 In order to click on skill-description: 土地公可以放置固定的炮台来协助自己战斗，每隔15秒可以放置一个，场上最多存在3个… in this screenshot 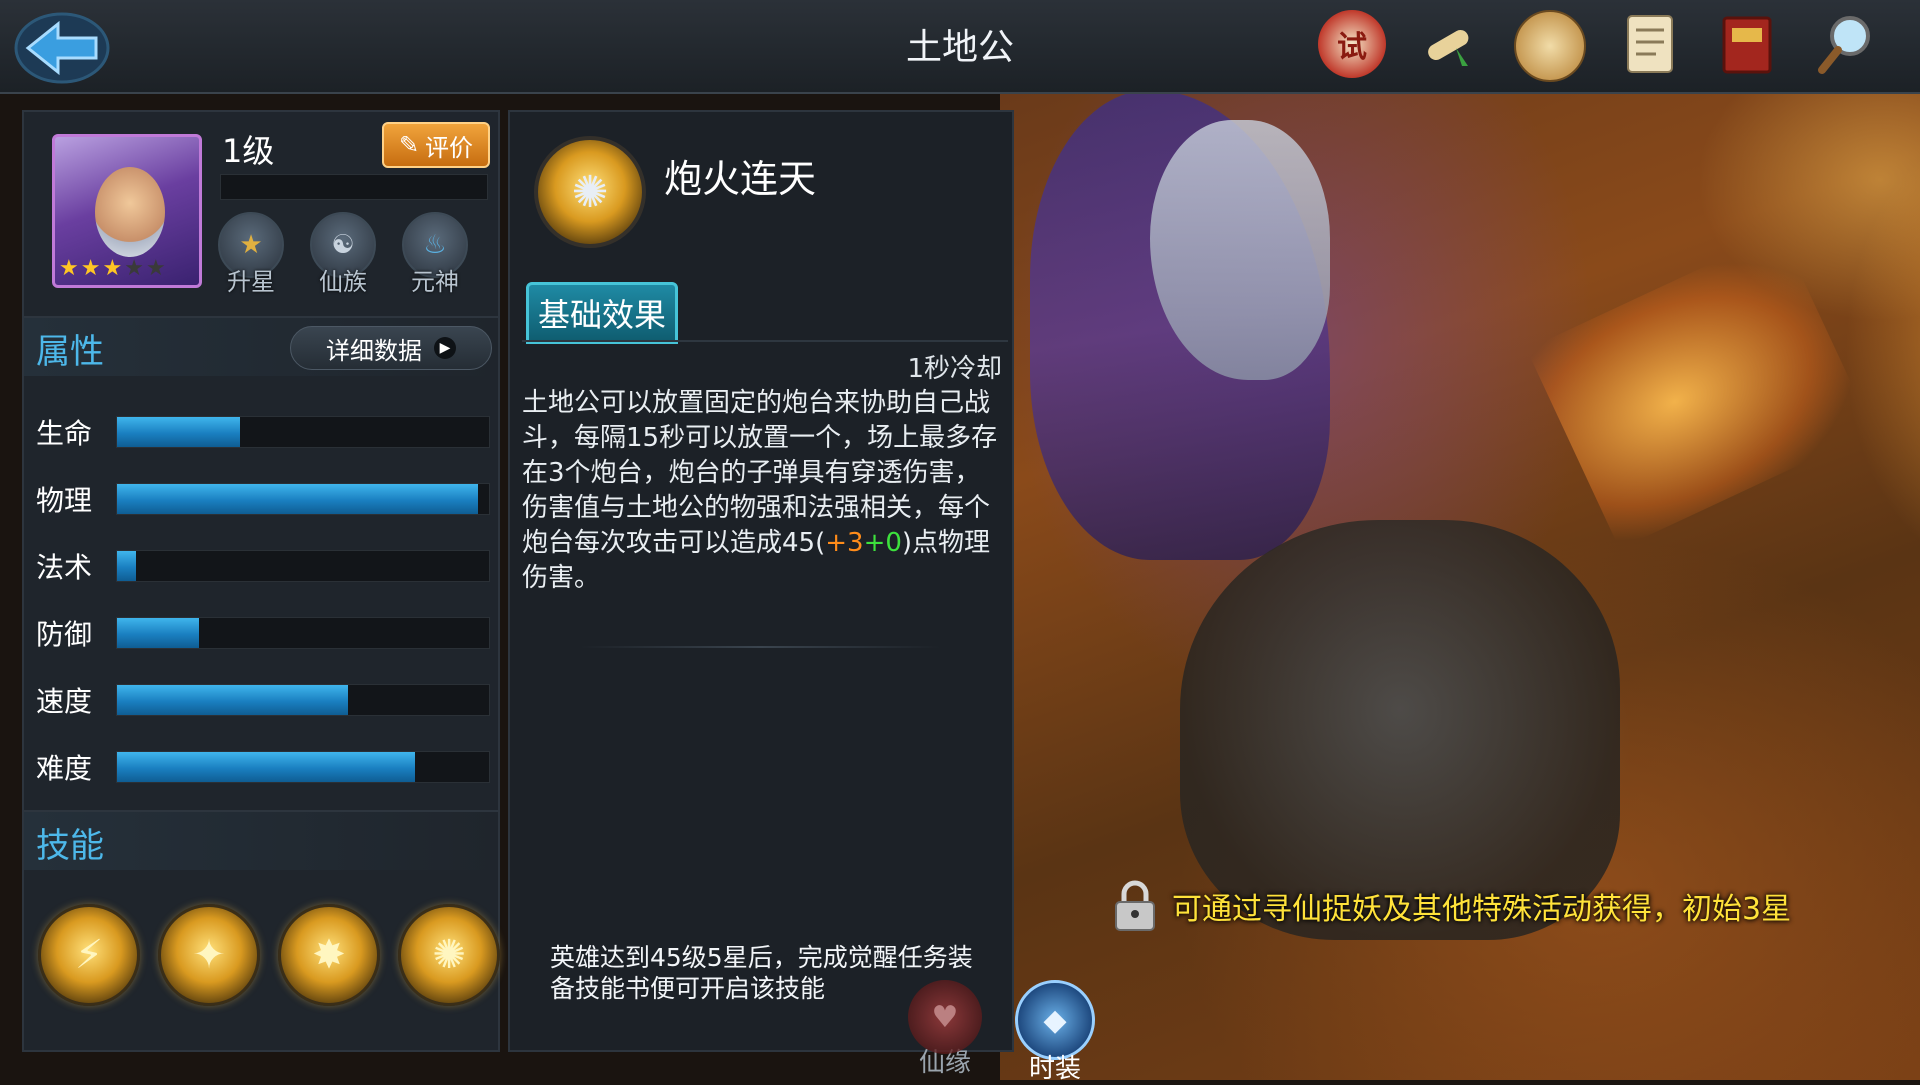, I will do `click(762, 491)`.